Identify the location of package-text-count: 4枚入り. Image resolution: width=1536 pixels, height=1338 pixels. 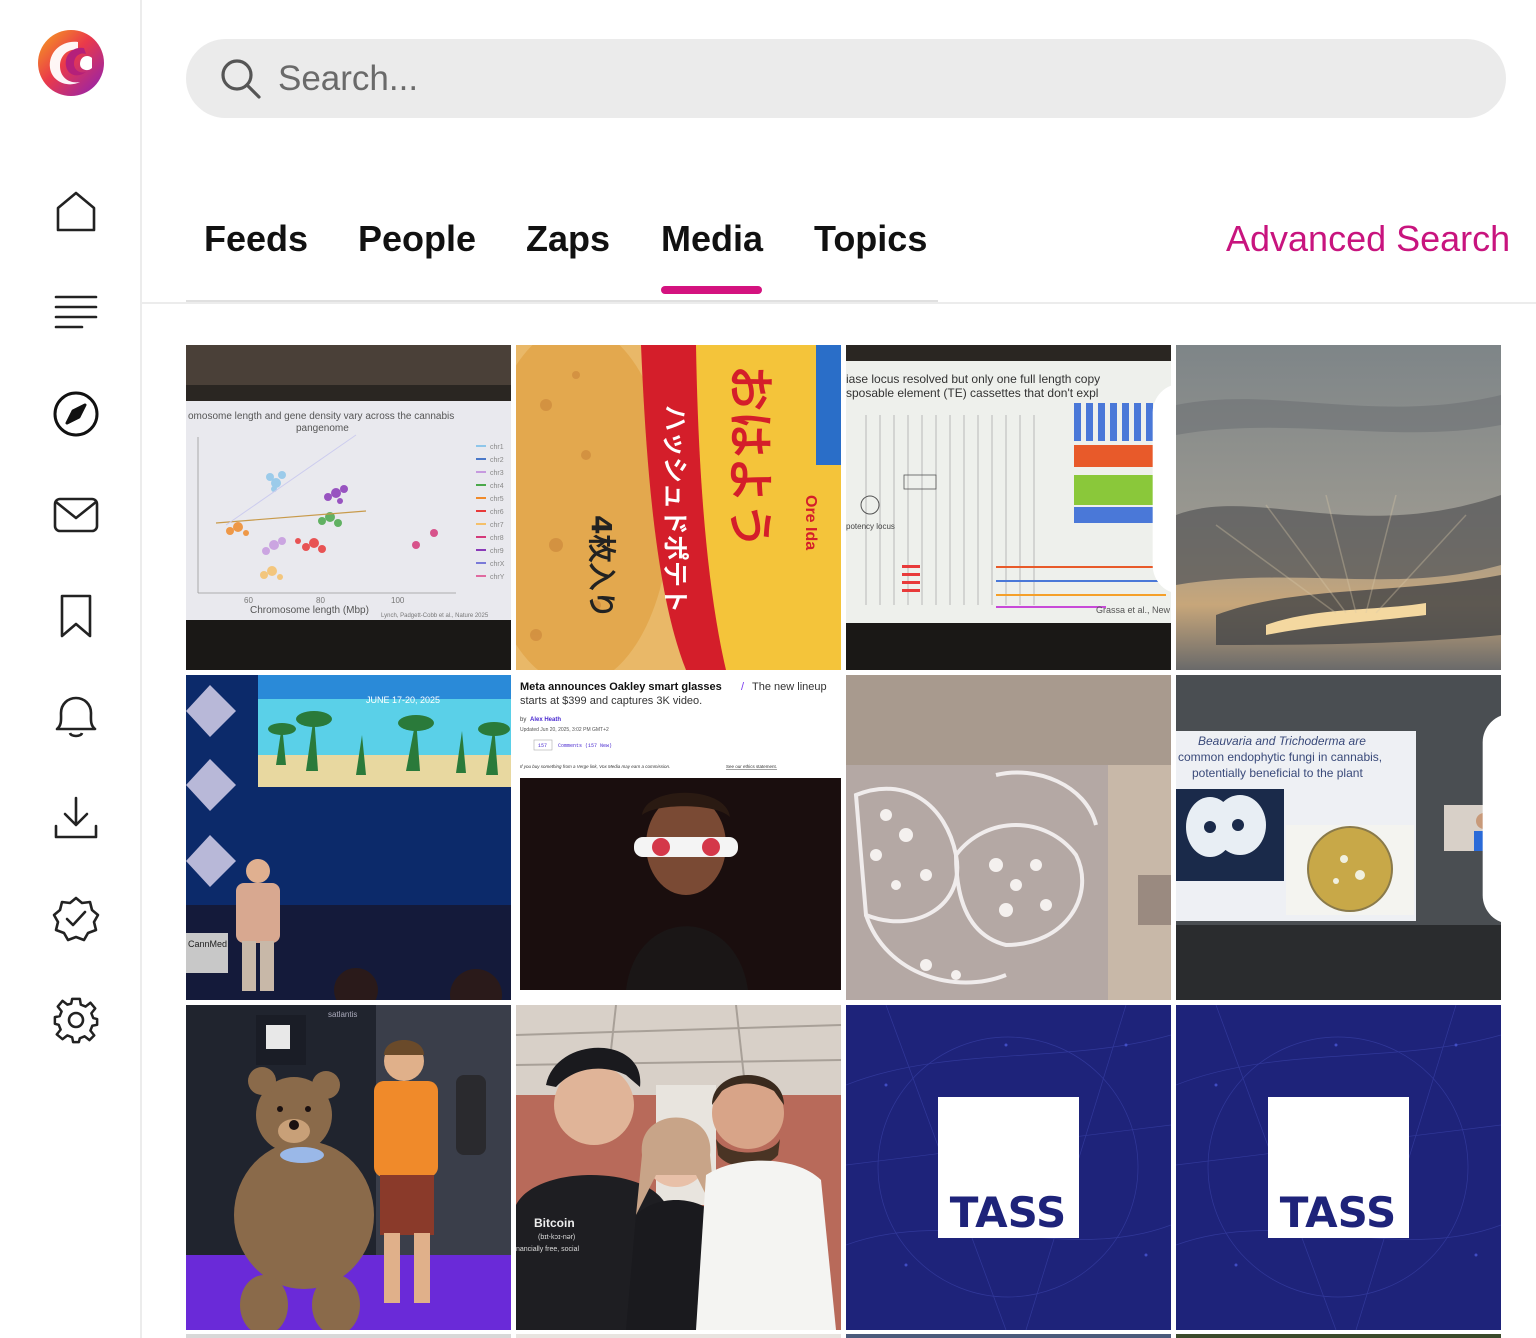
(601, 566).